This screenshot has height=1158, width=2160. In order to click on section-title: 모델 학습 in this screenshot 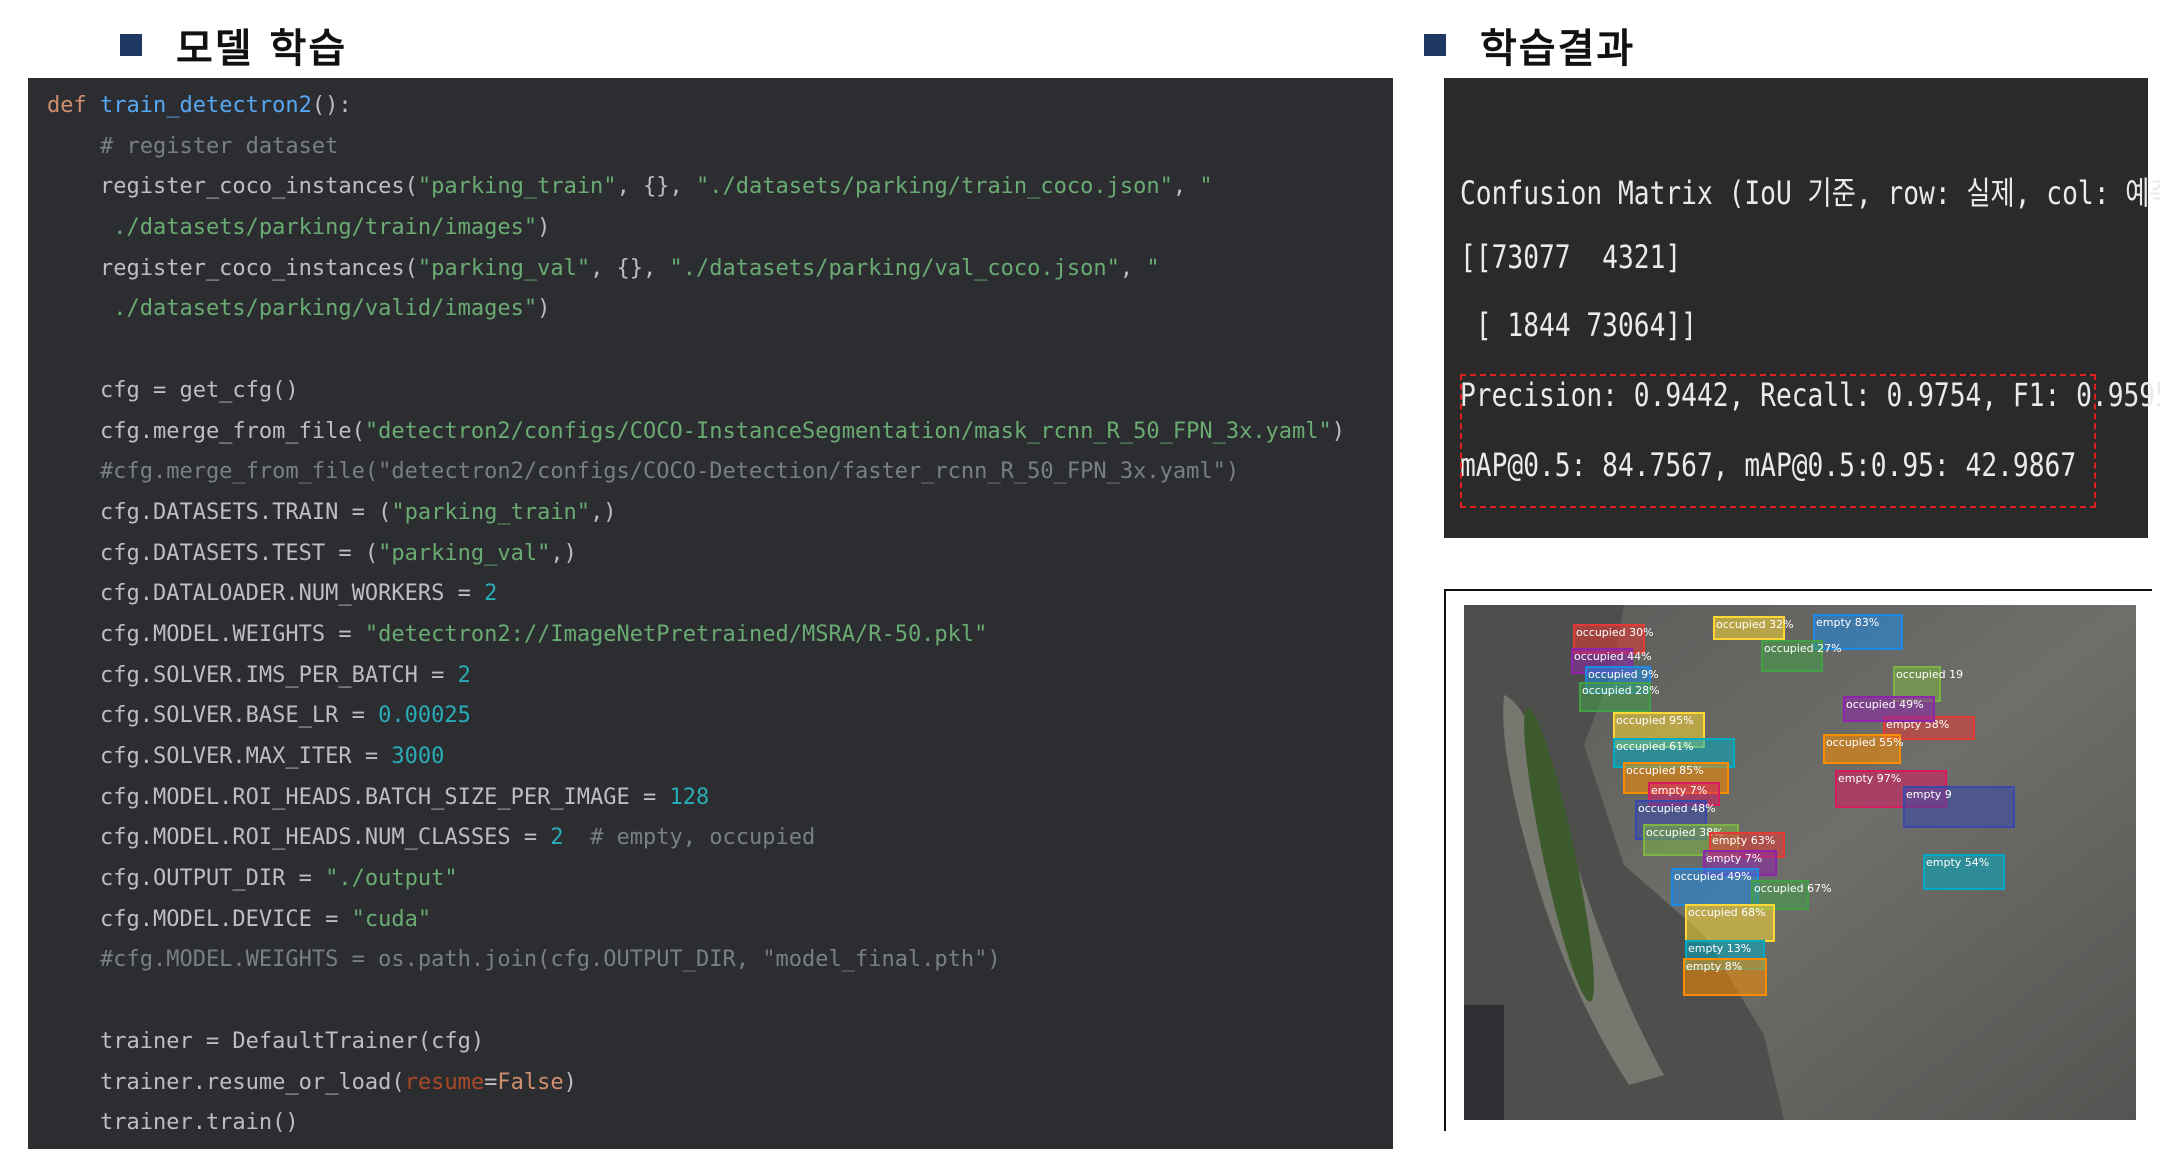, I will do `click(262, 49)`.